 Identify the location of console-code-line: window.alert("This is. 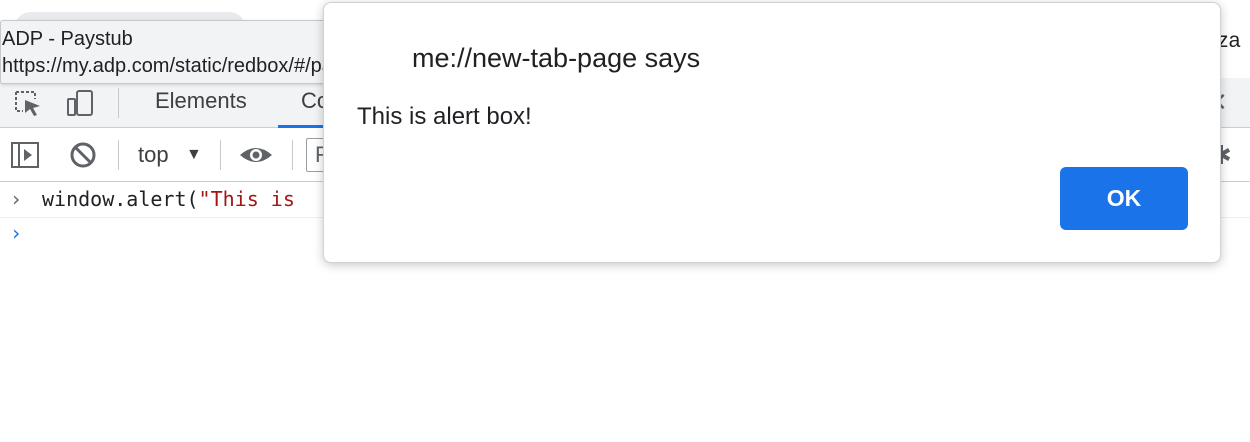
(168, 199).